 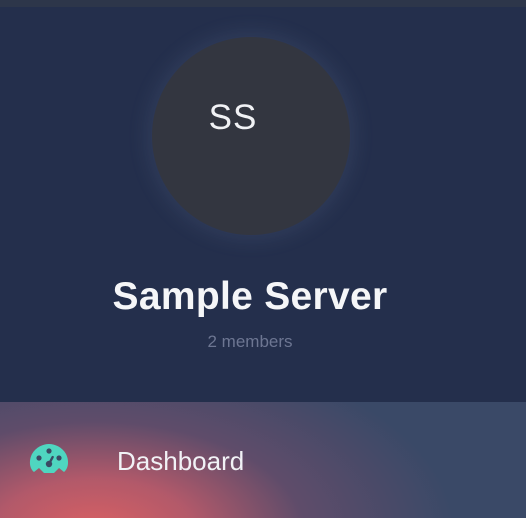 I want to click on server-name: Sample Server, so click(x=250, y=296).